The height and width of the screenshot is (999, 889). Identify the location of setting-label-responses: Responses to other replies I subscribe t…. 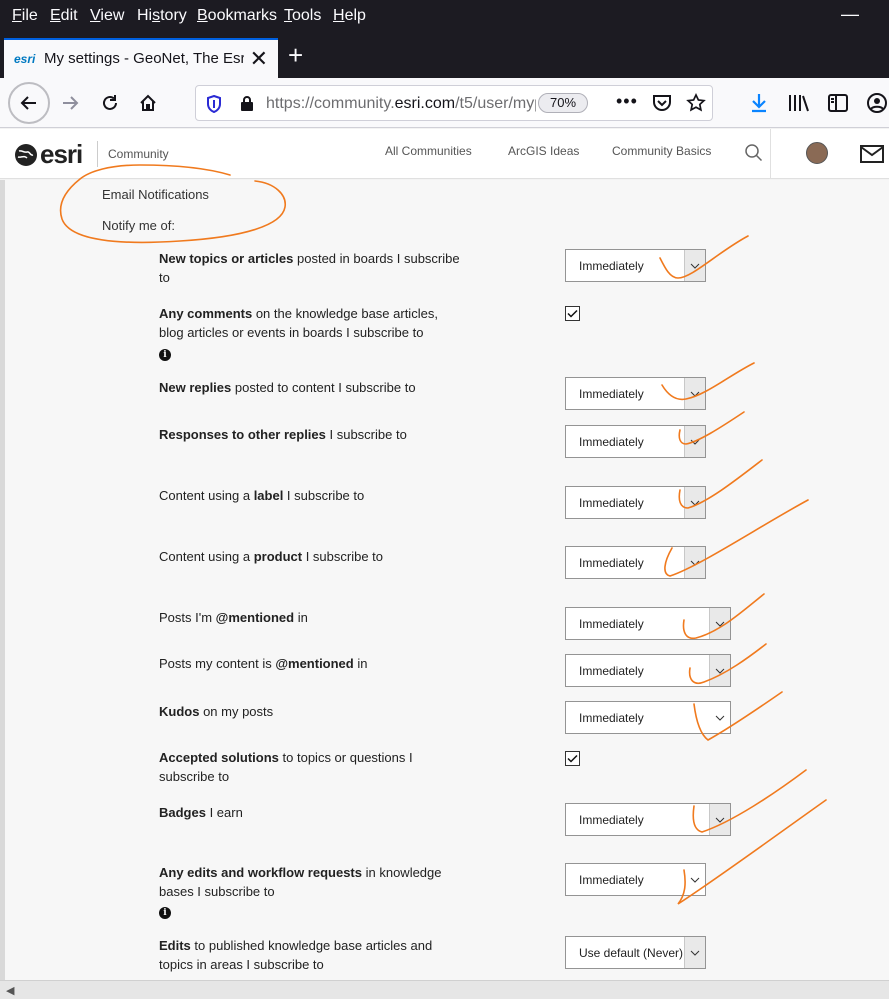
(283, 434).